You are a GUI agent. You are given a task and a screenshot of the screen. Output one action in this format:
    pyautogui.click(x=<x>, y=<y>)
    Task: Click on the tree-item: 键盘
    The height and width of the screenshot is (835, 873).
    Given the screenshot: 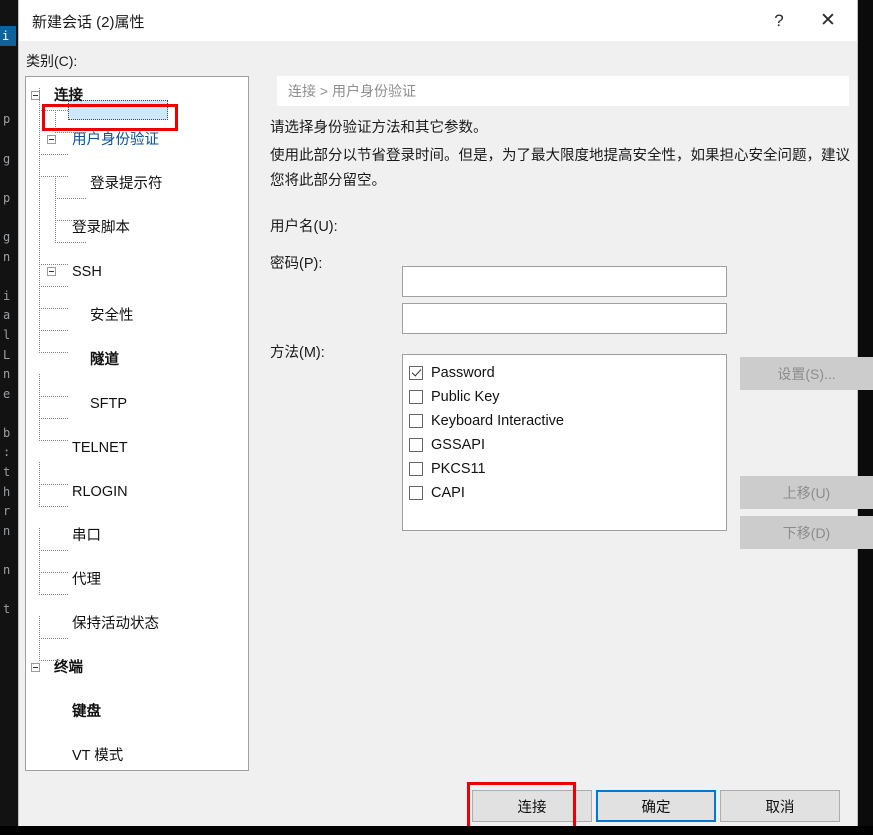 What is the action you would take?
    pyautogui.click(x=137, y=712)
    